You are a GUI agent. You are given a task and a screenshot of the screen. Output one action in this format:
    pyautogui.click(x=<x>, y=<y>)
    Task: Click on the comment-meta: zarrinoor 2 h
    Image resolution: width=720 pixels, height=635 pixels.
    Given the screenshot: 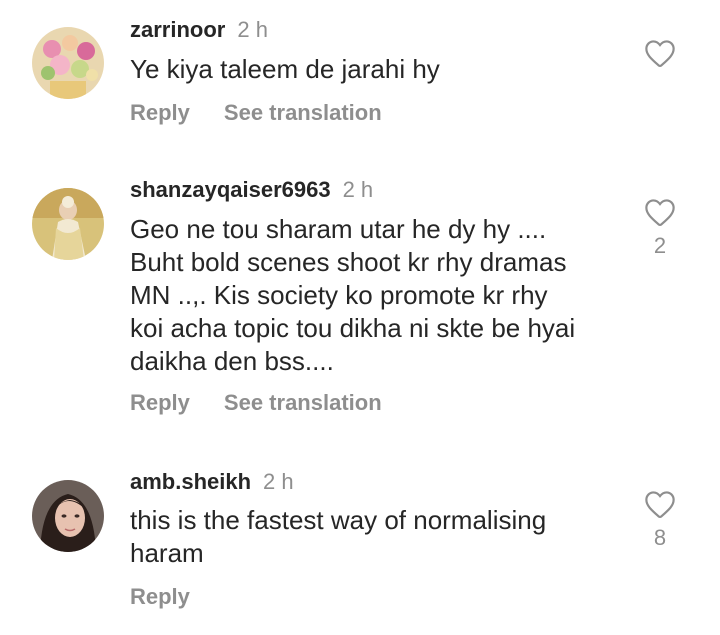 What is the action you would take?
    pyautogui.click(x=375, y=30)
    